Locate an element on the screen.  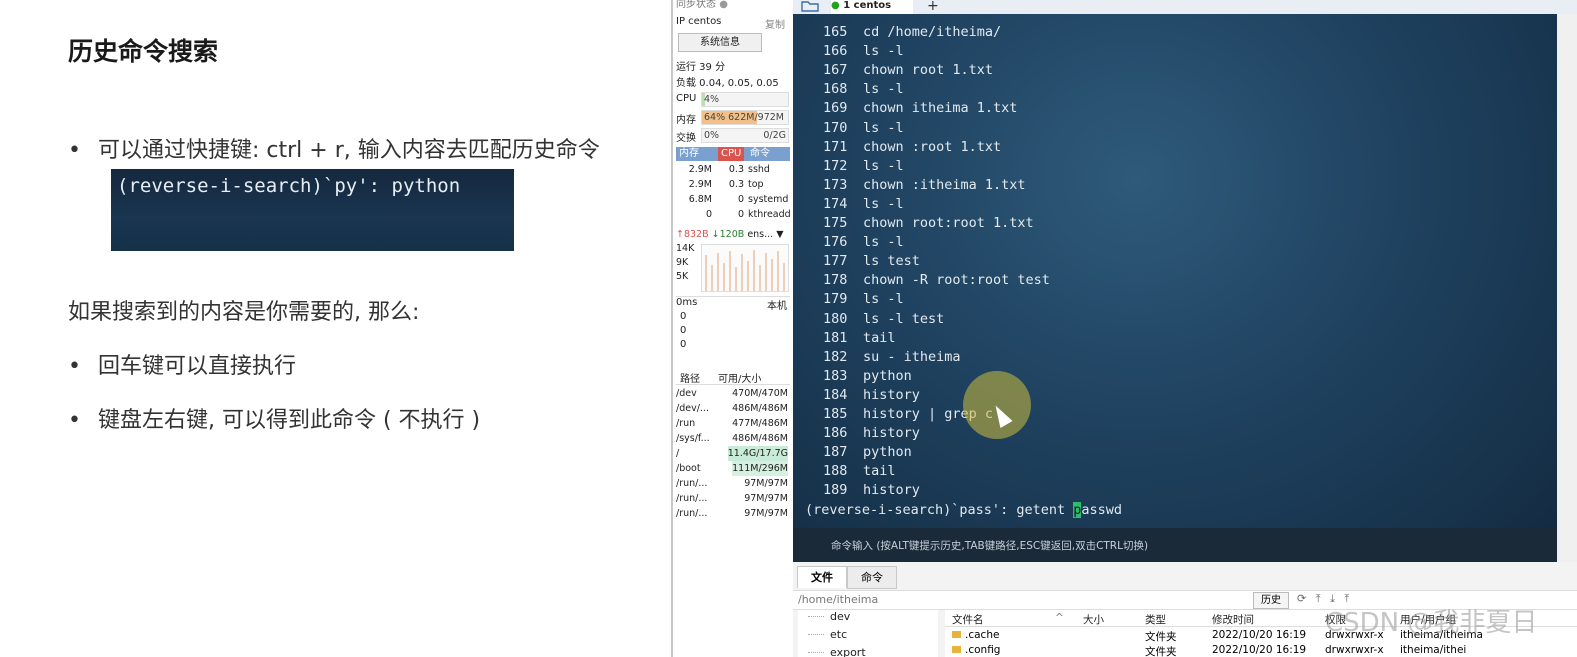
bullet-text: 回车键可以直接执行 is located at coordinates (197, 366).